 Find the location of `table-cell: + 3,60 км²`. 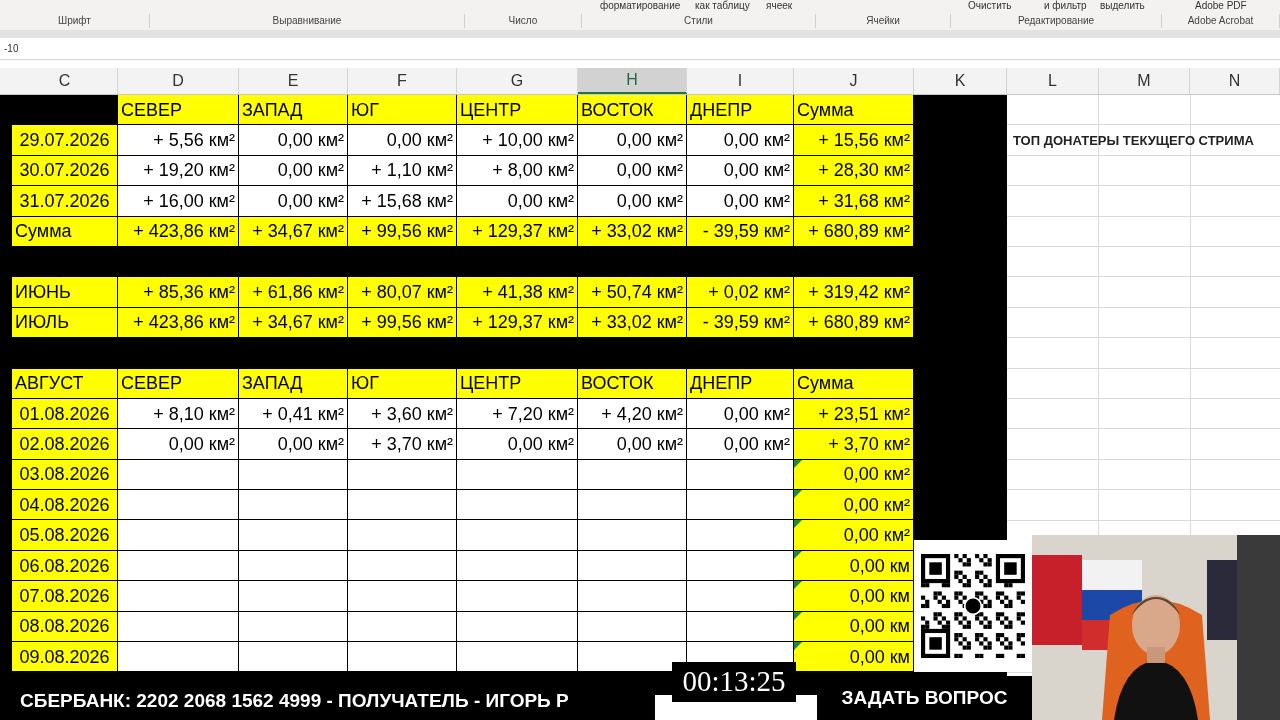

table-cell: + 3,60 км² is located at coordinates (402, 414).